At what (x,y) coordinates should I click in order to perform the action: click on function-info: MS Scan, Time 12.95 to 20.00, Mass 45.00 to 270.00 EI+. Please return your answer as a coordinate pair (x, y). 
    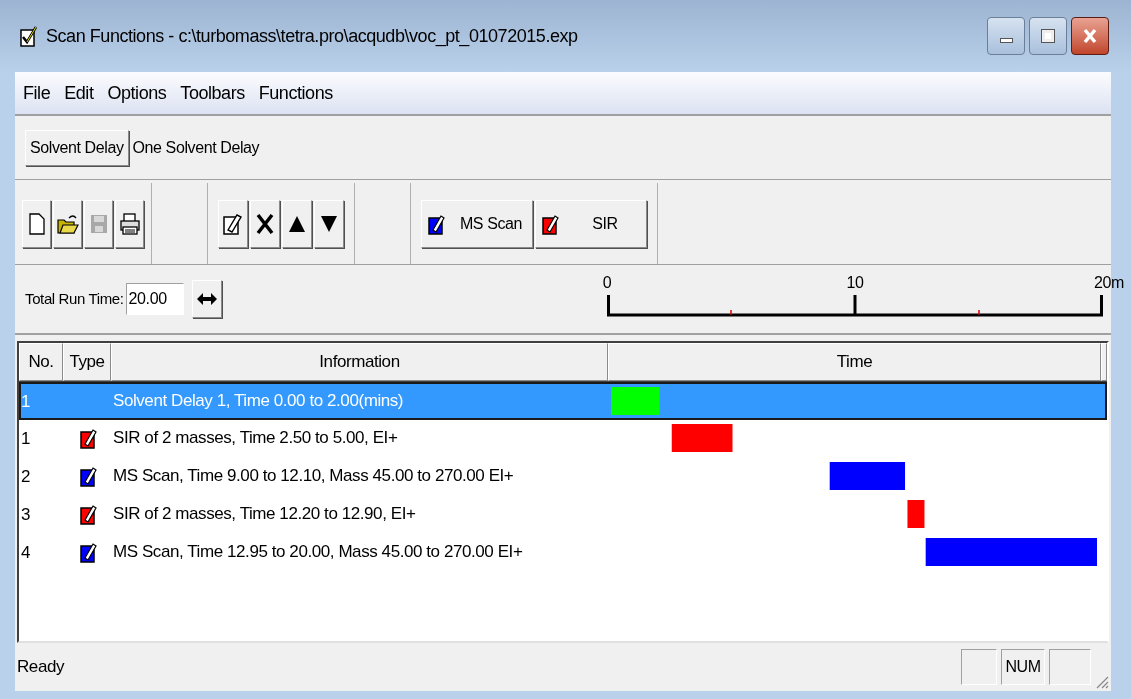
    Looking at the image, I should click on (318, 552).